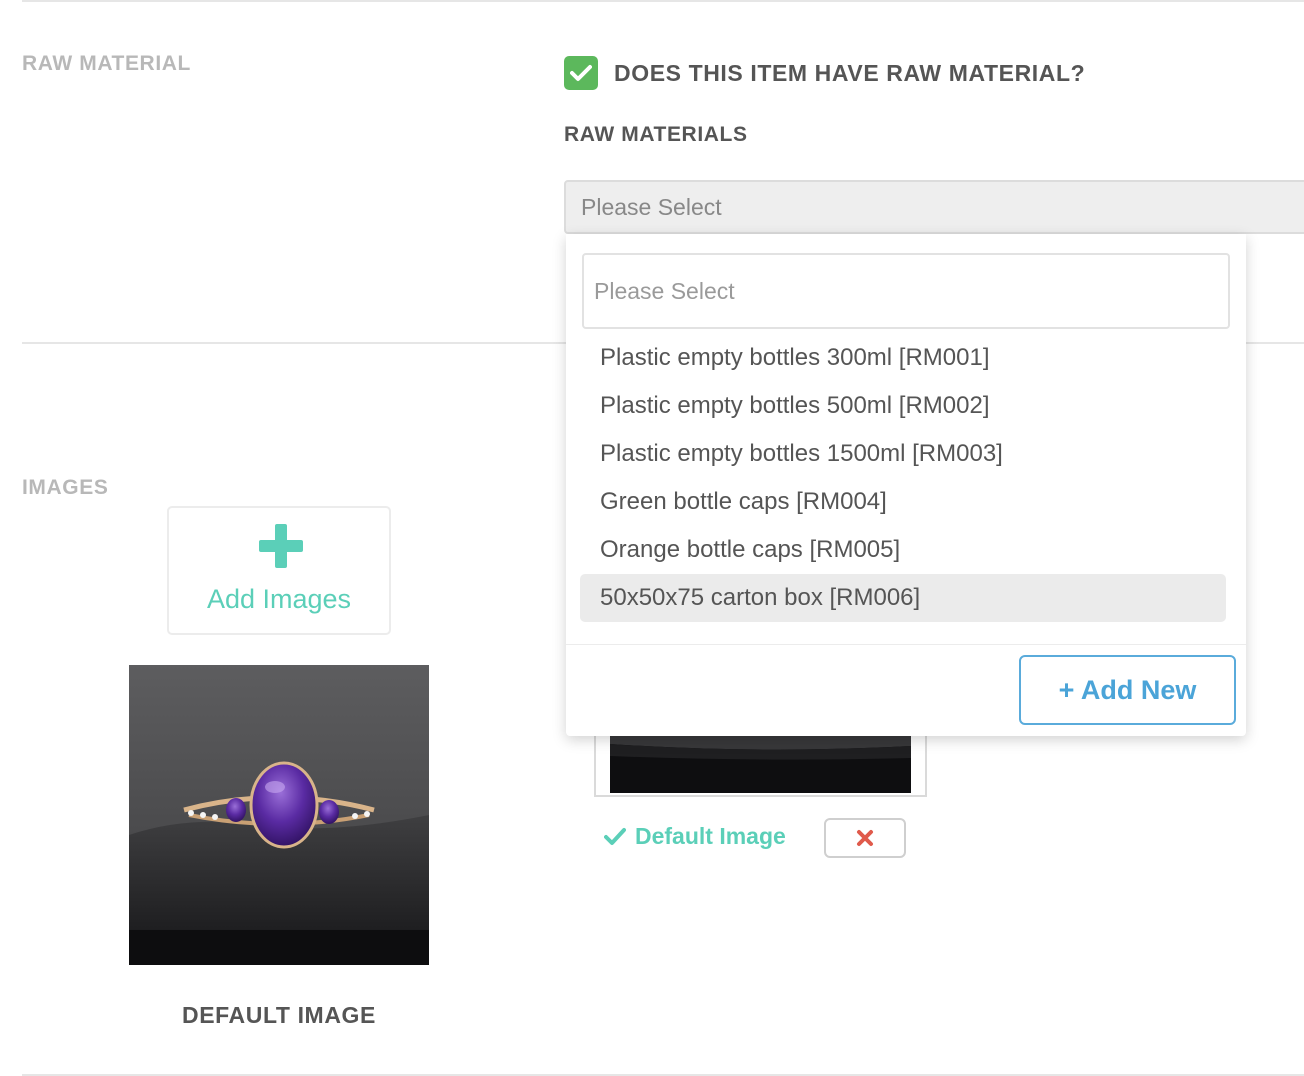 This screenshot has height=1076, width=1304. Describe the element at coordinates (615, 836) in the screenshot. I see `check-icon` at that location.